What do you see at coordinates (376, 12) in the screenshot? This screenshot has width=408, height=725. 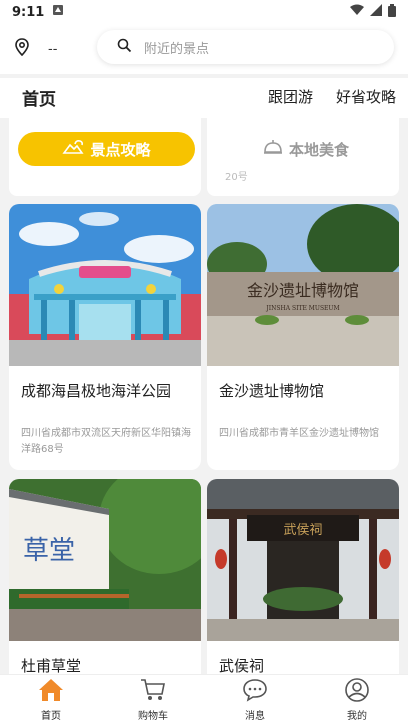 I see `signal-icon` at bounding box center [376, 12].